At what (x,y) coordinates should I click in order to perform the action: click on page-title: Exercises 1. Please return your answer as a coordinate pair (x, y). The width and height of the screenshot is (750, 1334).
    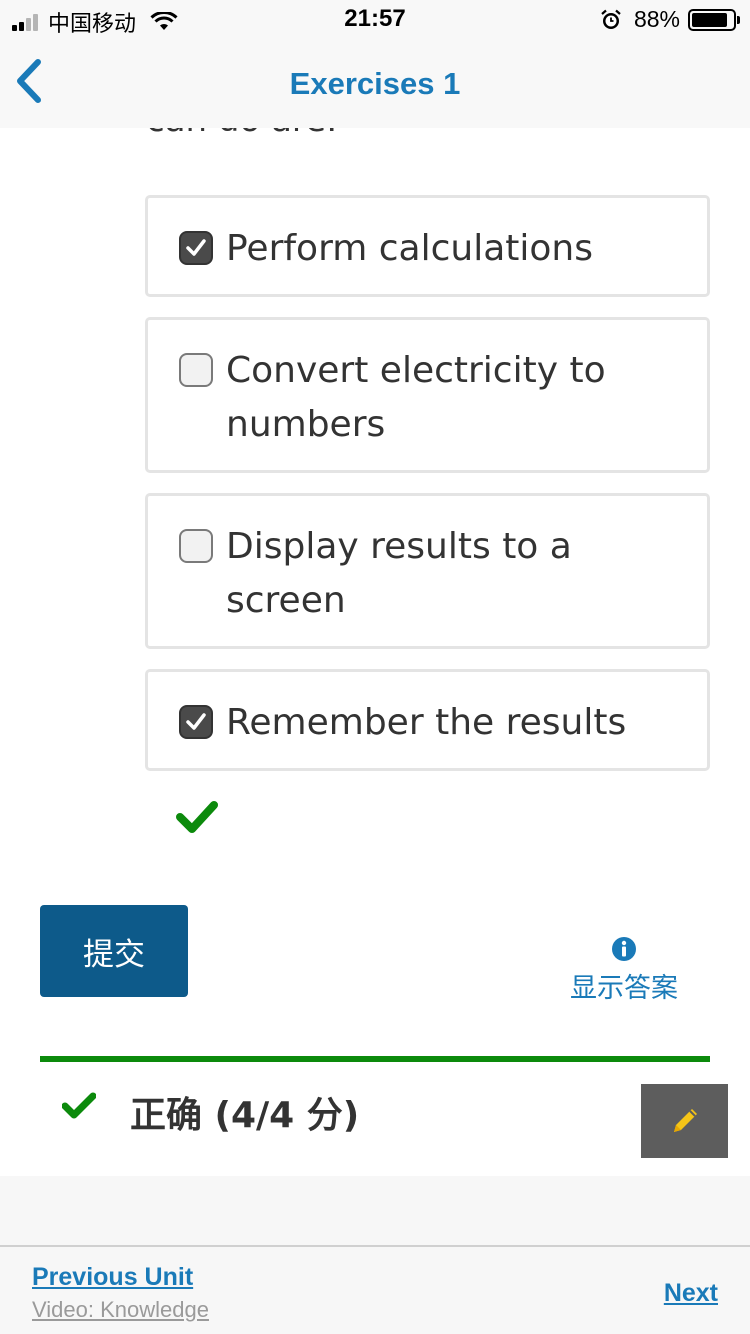
    Looking at the image, I should click on (375, 83).